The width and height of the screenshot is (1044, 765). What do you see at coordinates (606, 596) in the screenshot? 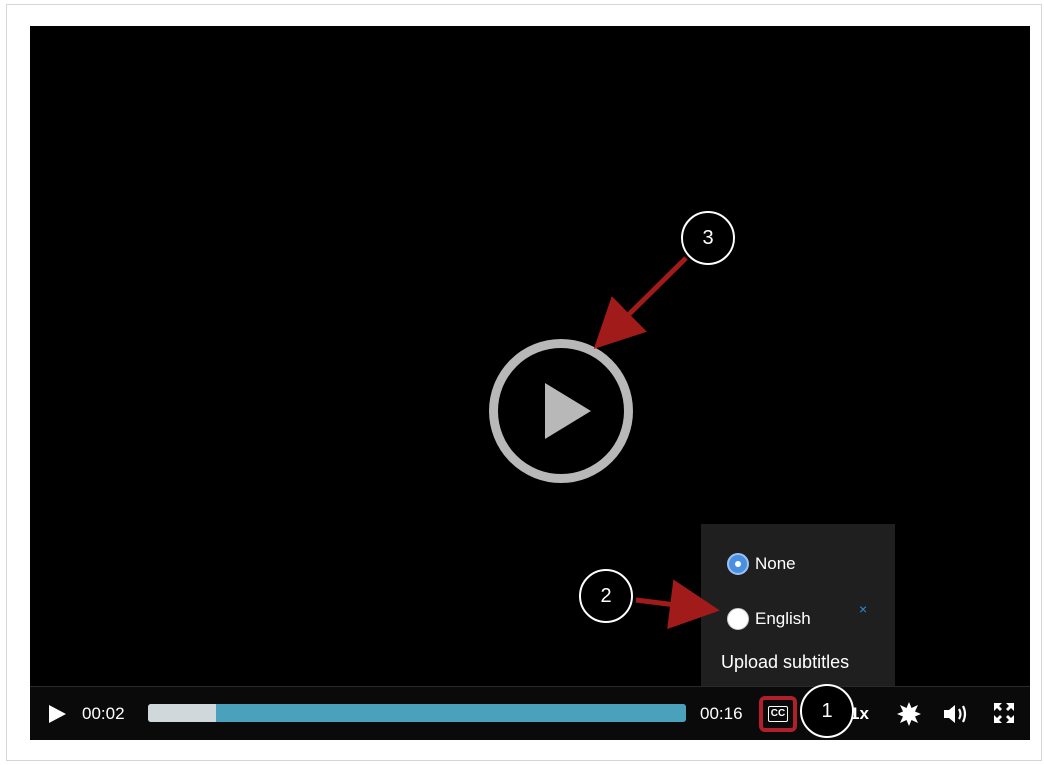
I see `callout-2: 2` at bounding box center [606, 596].